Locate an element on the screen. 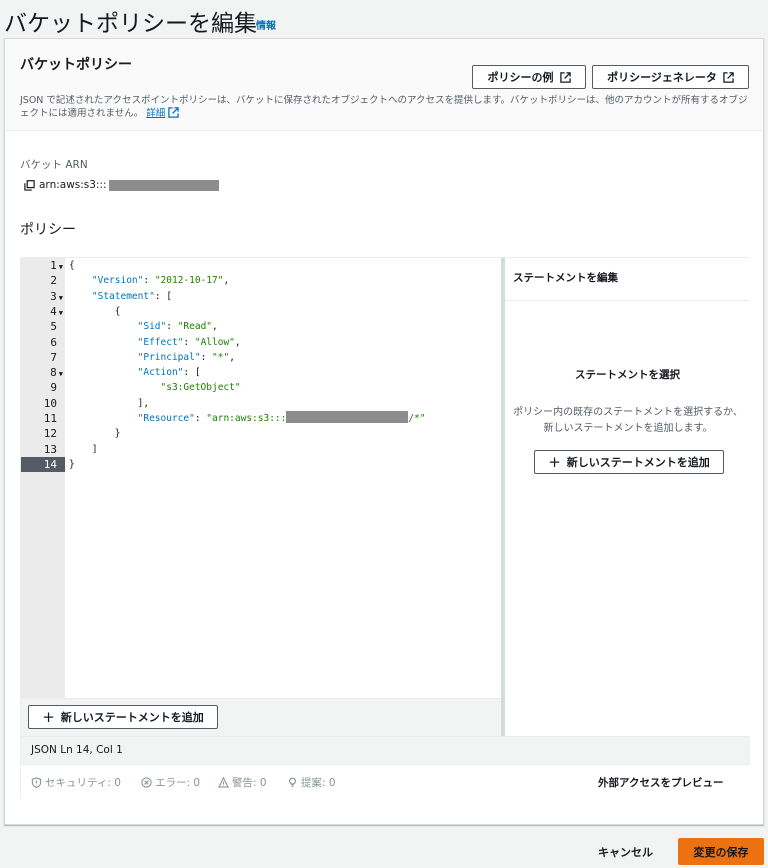 The width and height of the screenshot is (768, 868). details-link: 詳細 is located at coordinates (155, 113).